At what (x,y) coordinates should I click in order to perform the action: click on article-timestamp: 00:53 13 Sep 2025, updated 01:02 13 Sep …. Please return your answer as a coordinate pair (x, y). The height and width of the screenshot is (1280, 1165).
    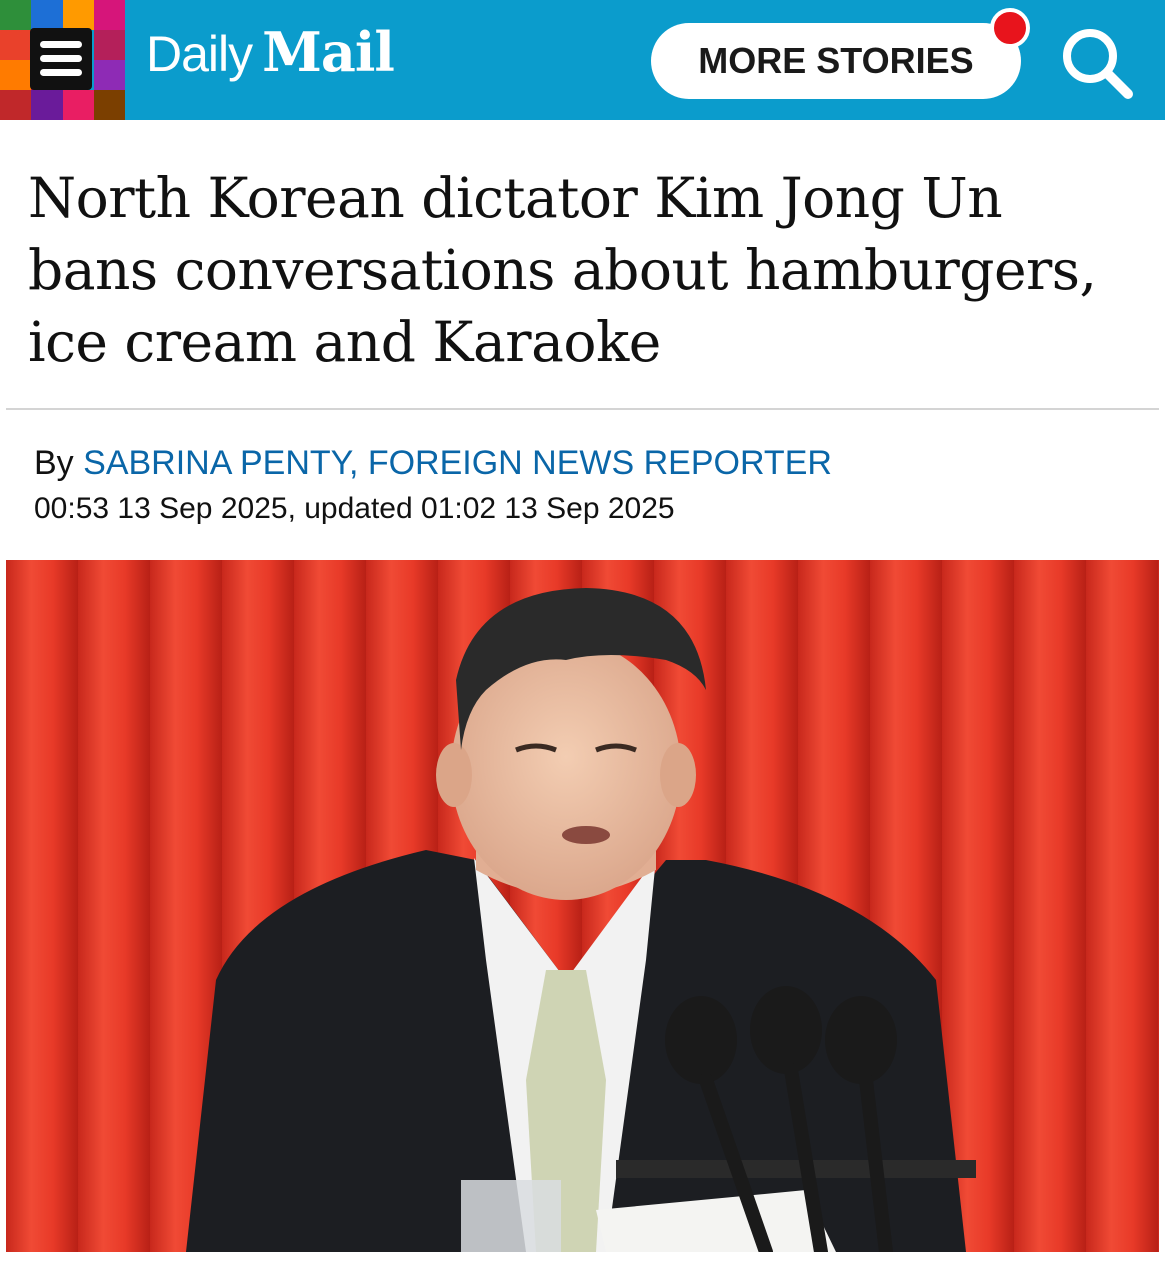
    Looking at the image, I should click on (354, 508).